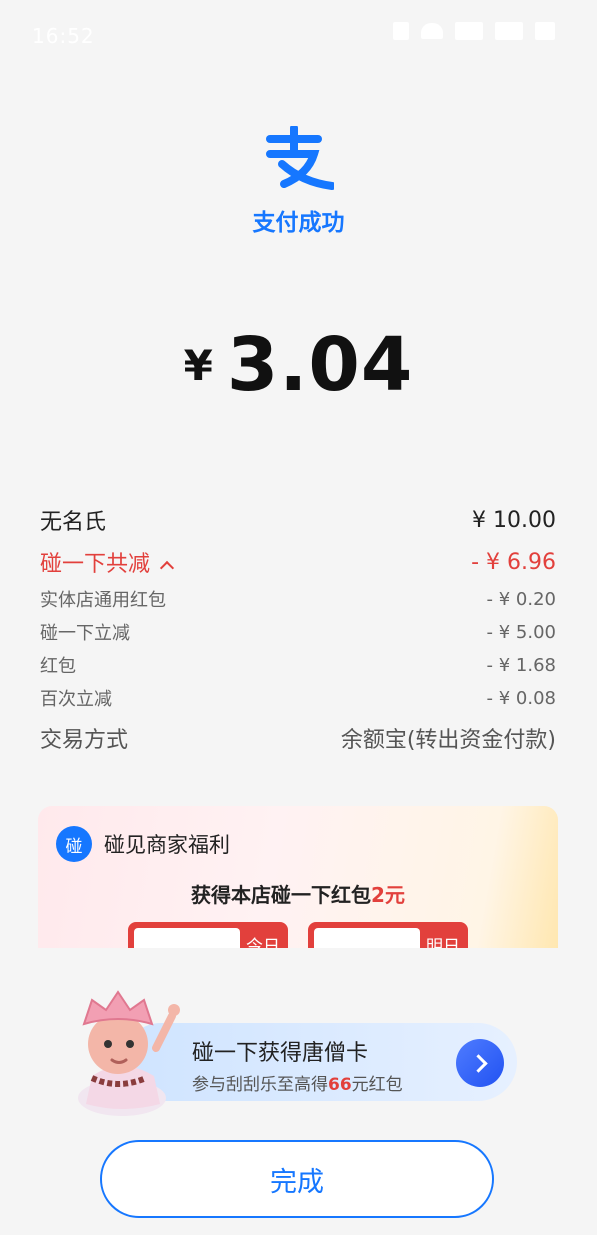  Describe the element at coordinates (388, 895) in the screenshot. I see `card-subtitle-amount: 2元` at that location.